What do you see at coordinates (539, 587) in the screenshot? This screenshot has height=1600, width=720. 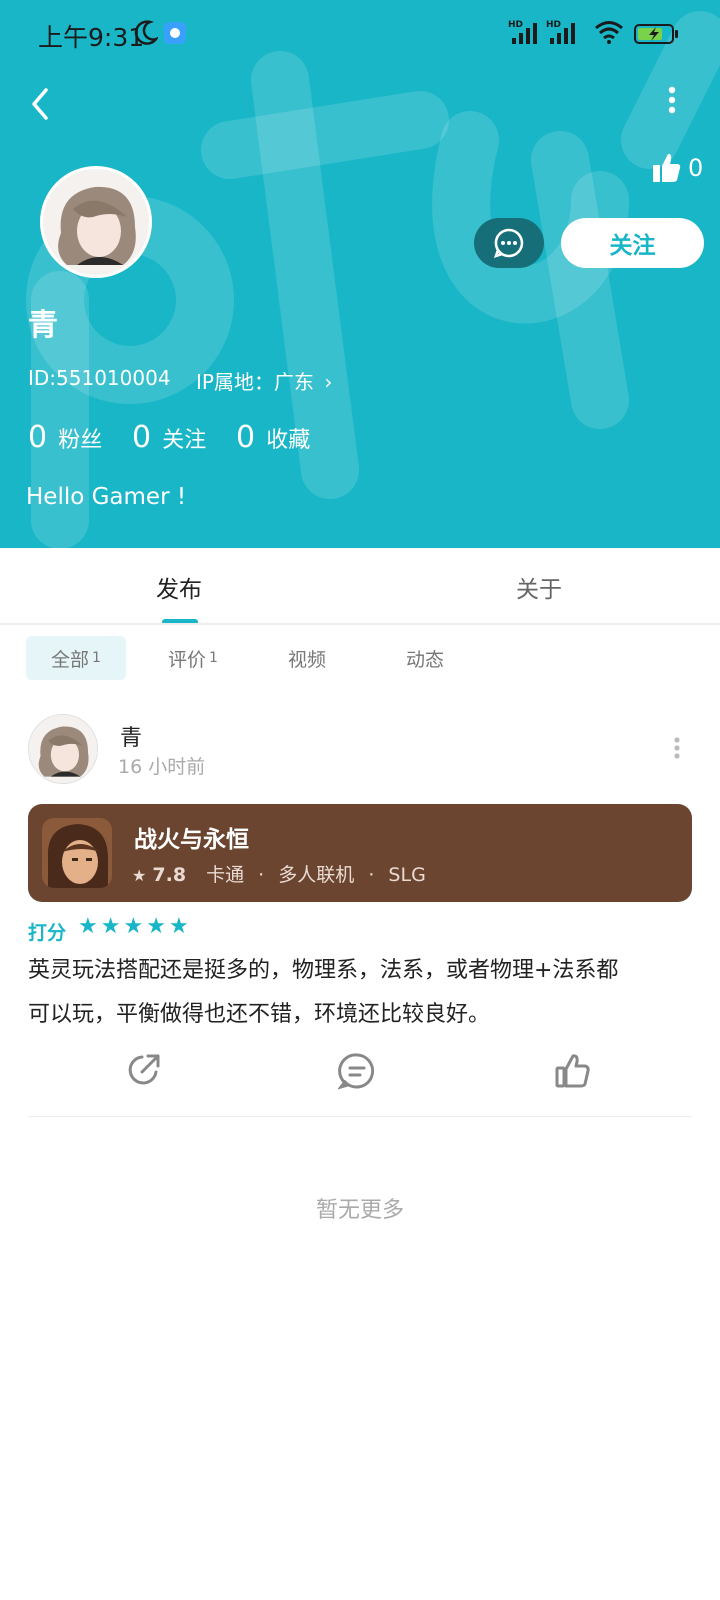 I see `tab-about: 关于` at bounding box center [539, 587].